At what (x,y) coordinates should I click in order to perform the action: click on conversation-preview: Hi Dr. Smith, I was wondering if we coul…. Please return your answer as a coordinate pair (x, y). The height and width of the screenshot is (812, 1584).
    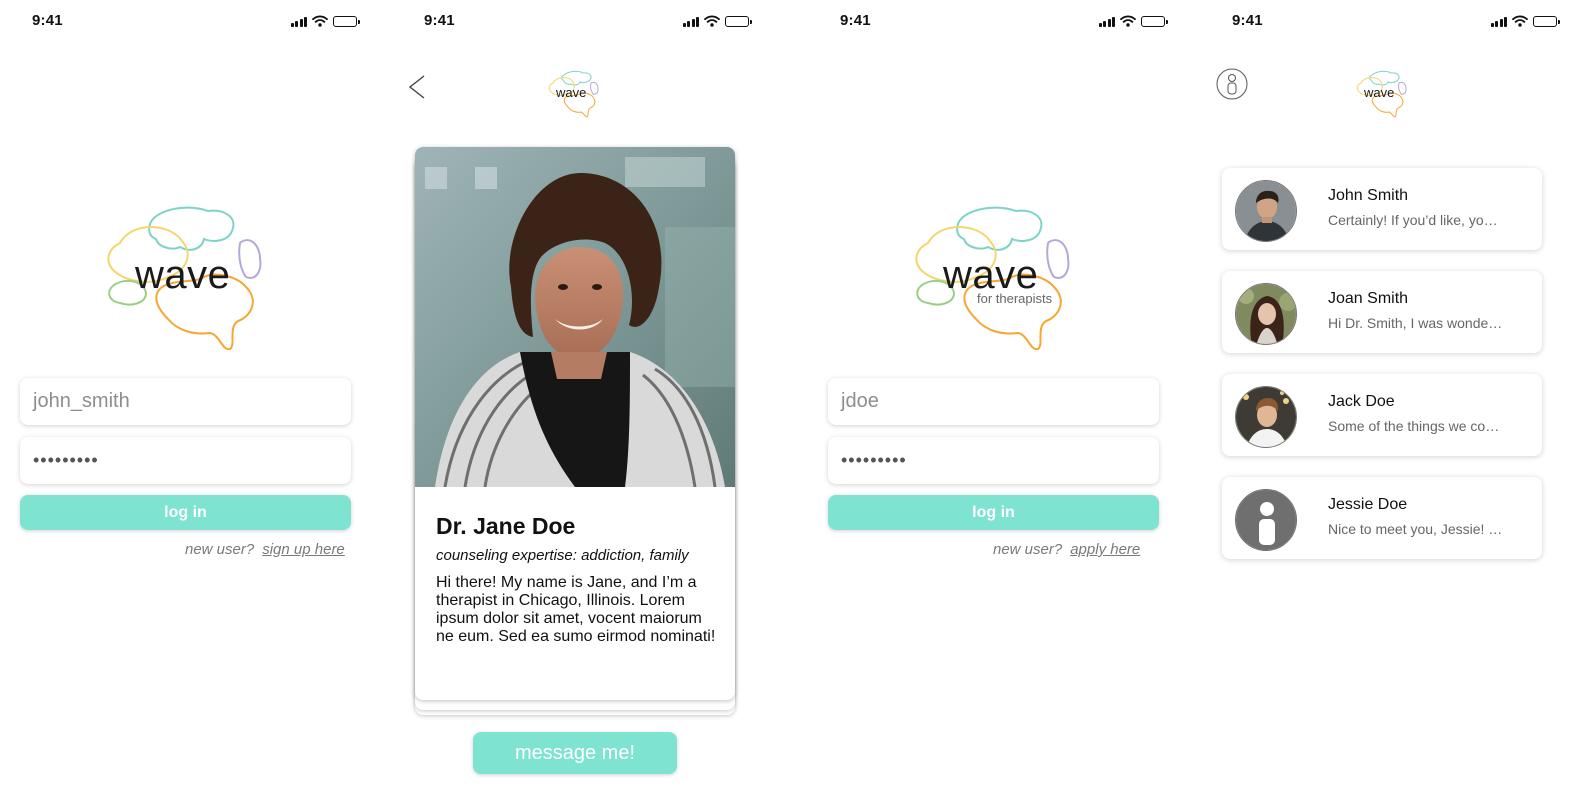
    Looking at the image, I should click on (1416, 323).